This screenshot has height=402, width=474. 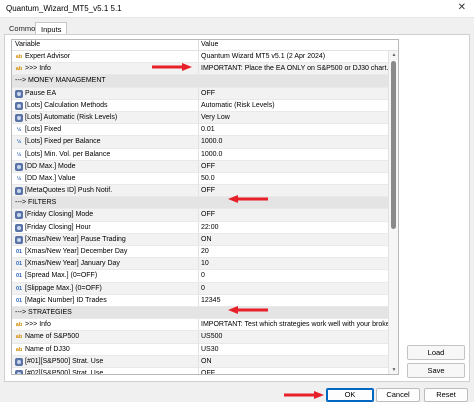 I want to click on table-row: 01 [Spread Max.] (0=OFF) 0, so click(x=200, y=276).